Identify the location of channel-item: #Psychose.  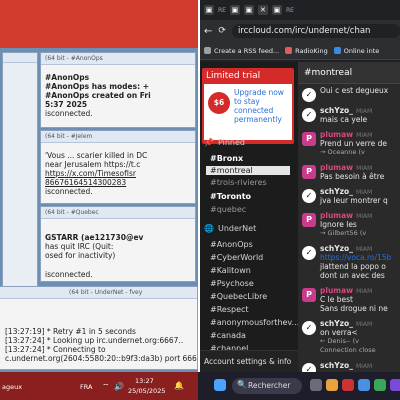
(232, 283).